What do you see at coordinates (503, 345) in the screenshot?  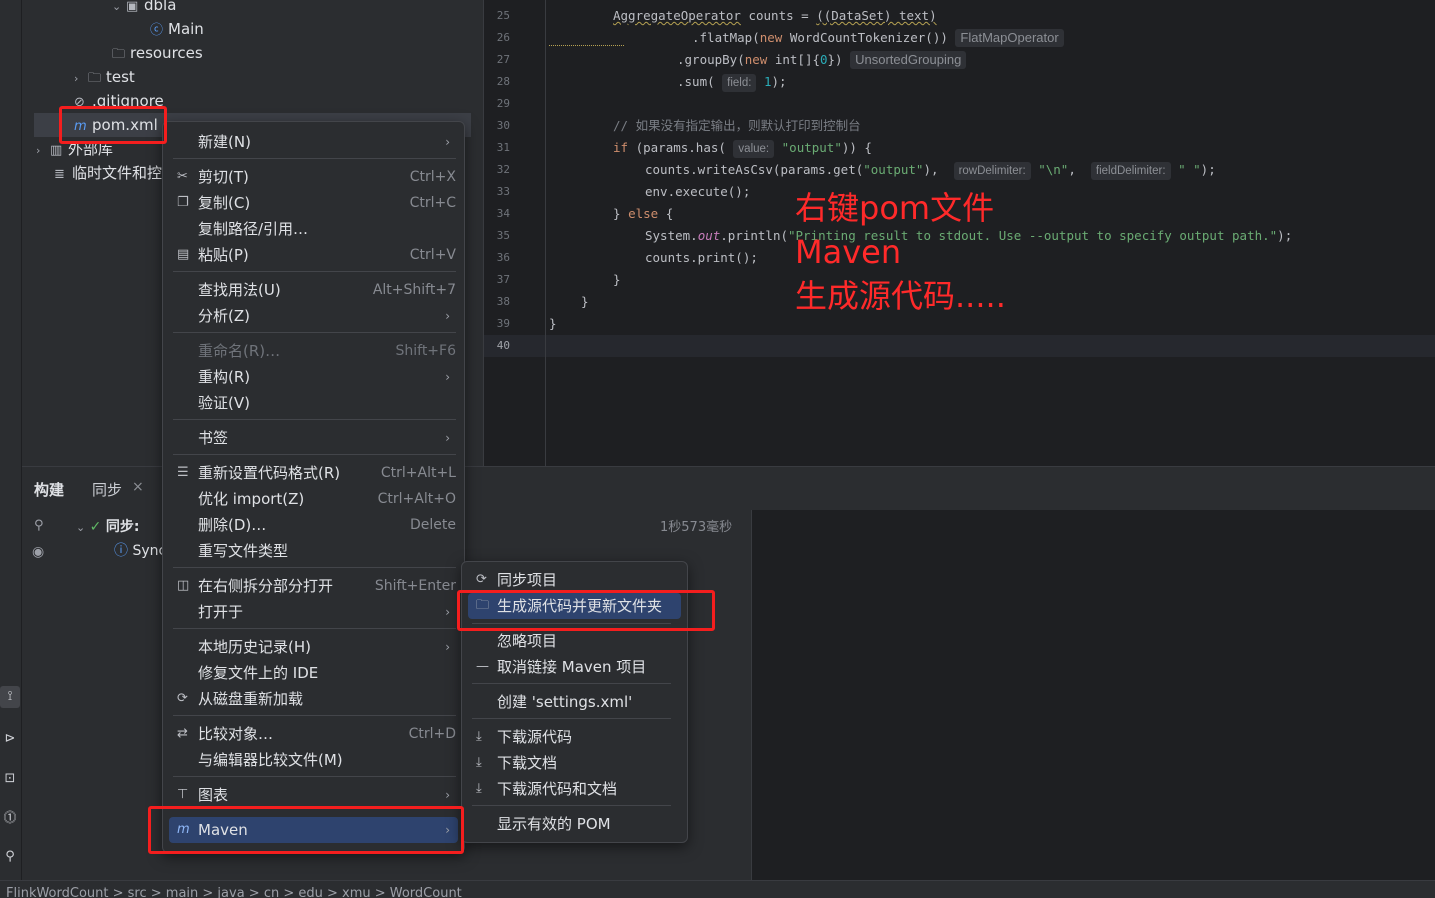 I see `line-number: 40` at bounding box center [503, 345].